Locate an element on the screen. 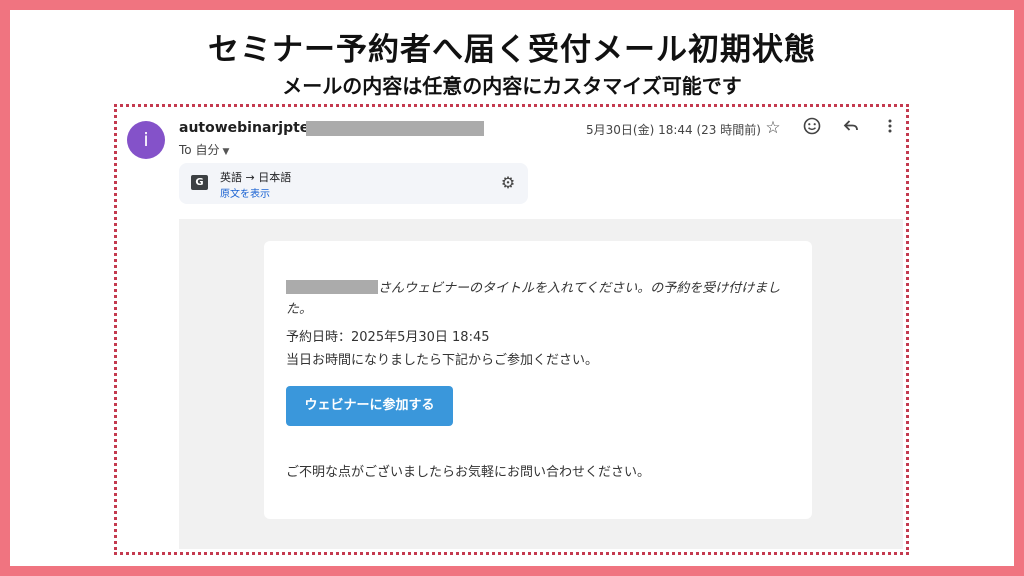  redacted-sender-address is located at coordinates (395, 128).